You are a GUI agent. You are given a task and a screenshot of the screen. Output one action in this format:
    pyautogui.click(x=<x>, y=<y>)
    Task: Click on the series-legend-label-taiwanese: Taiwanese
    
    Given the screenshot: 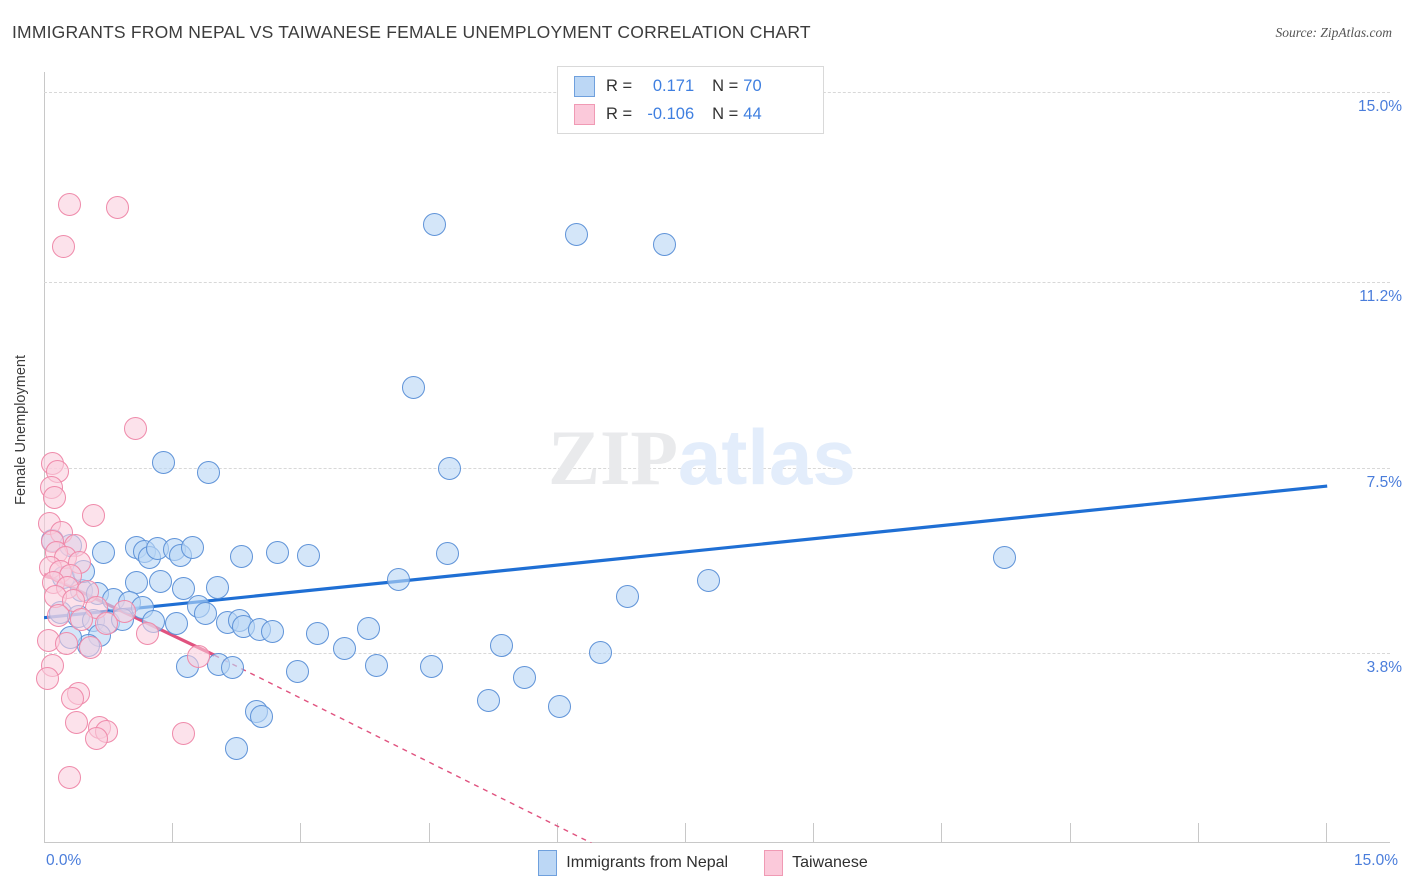 What is the action you would take?
    pyautogui.click(x=830, y=863)
    